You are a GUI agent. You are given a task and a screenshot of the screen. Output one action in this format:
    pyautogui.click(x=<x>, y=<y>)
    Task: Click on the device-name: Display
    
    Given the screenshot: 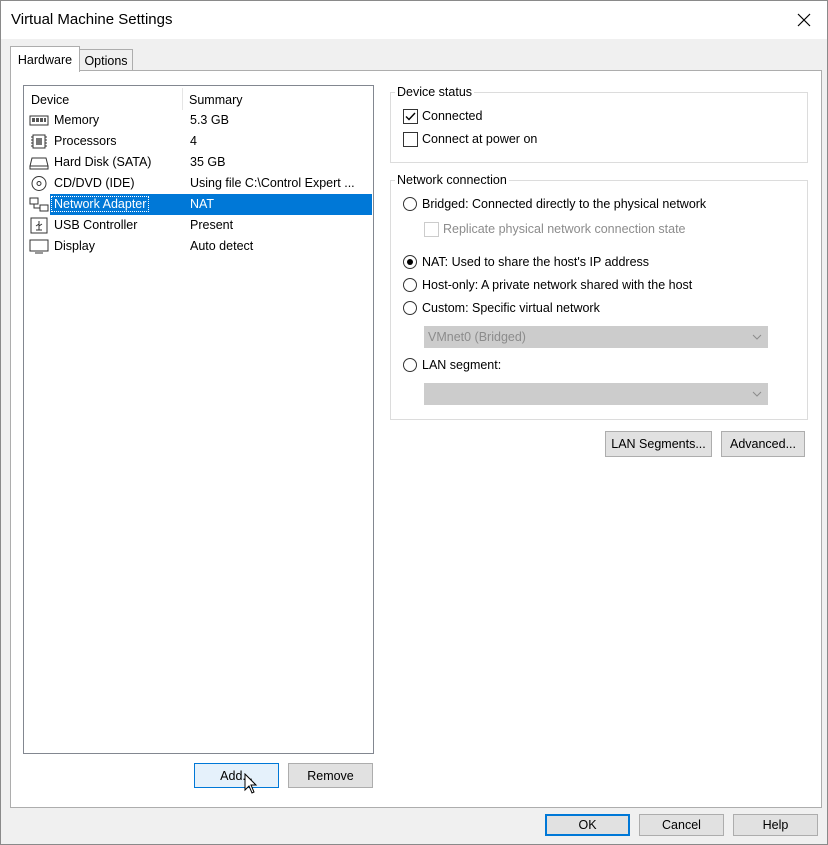 What is the action you would take?
    pyautogui.click(x=74, y=246)
    